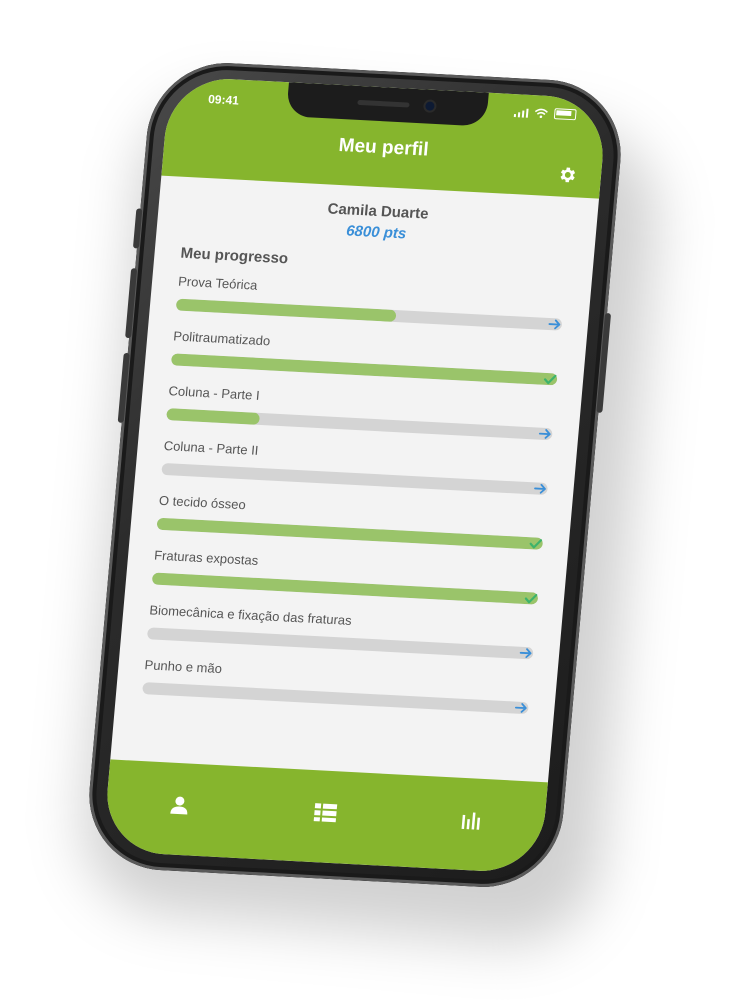 This screenshot has width=746, height=1000. I want to click on bottom-tab-bar, so click(325, 816).